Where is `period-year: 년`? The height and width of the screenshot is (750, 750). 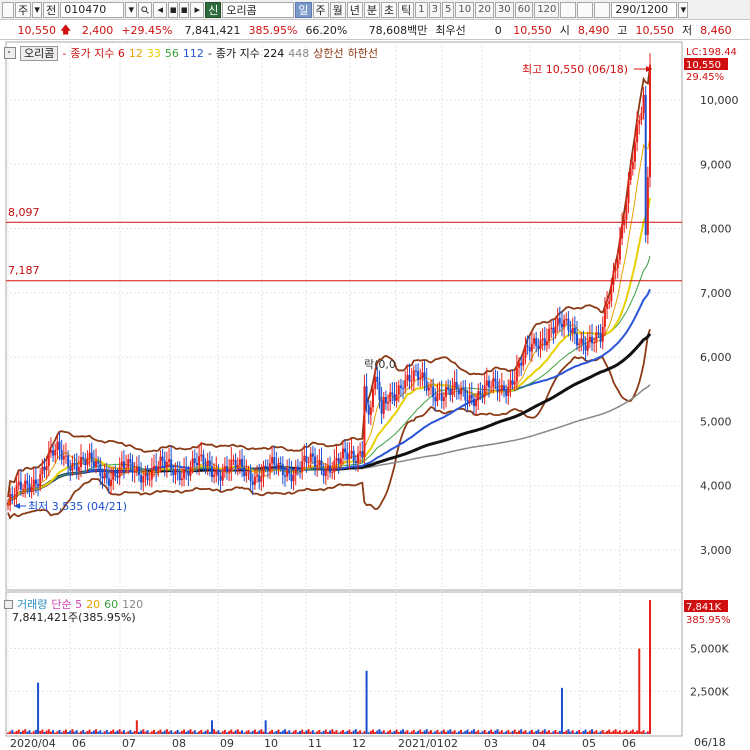 period-year: 년 is located at coordinates (354, 9).